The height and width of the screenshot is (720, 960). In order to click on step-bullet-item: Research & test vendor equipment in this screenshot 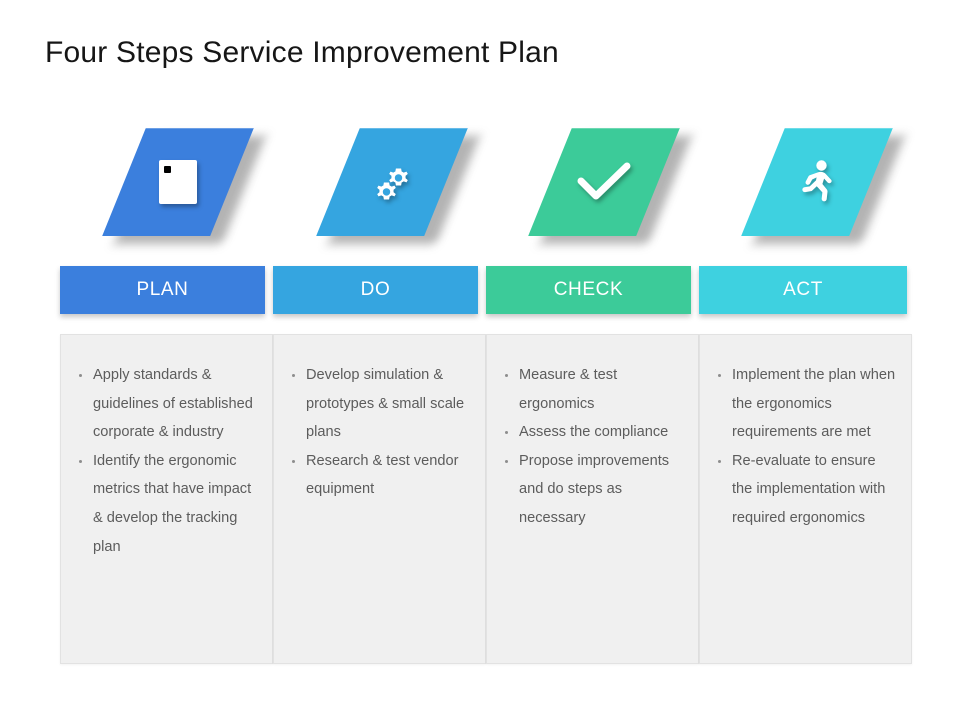, I will do `click(378, 475)`.